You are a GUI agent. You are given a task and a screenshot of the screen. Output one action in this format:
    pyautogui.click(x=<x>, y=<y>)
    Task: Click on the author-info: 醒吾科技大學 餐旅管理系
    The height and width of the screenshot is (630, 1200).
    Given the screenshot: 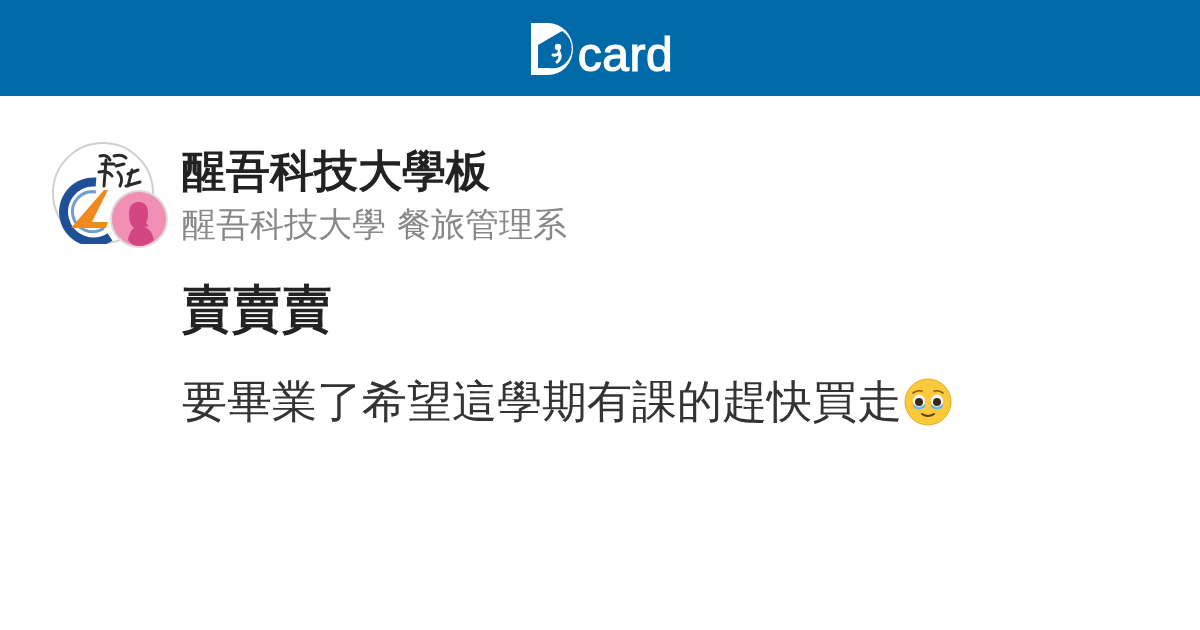 What is the action you would take?
    pyautogui.click(x=374, y=224)
    